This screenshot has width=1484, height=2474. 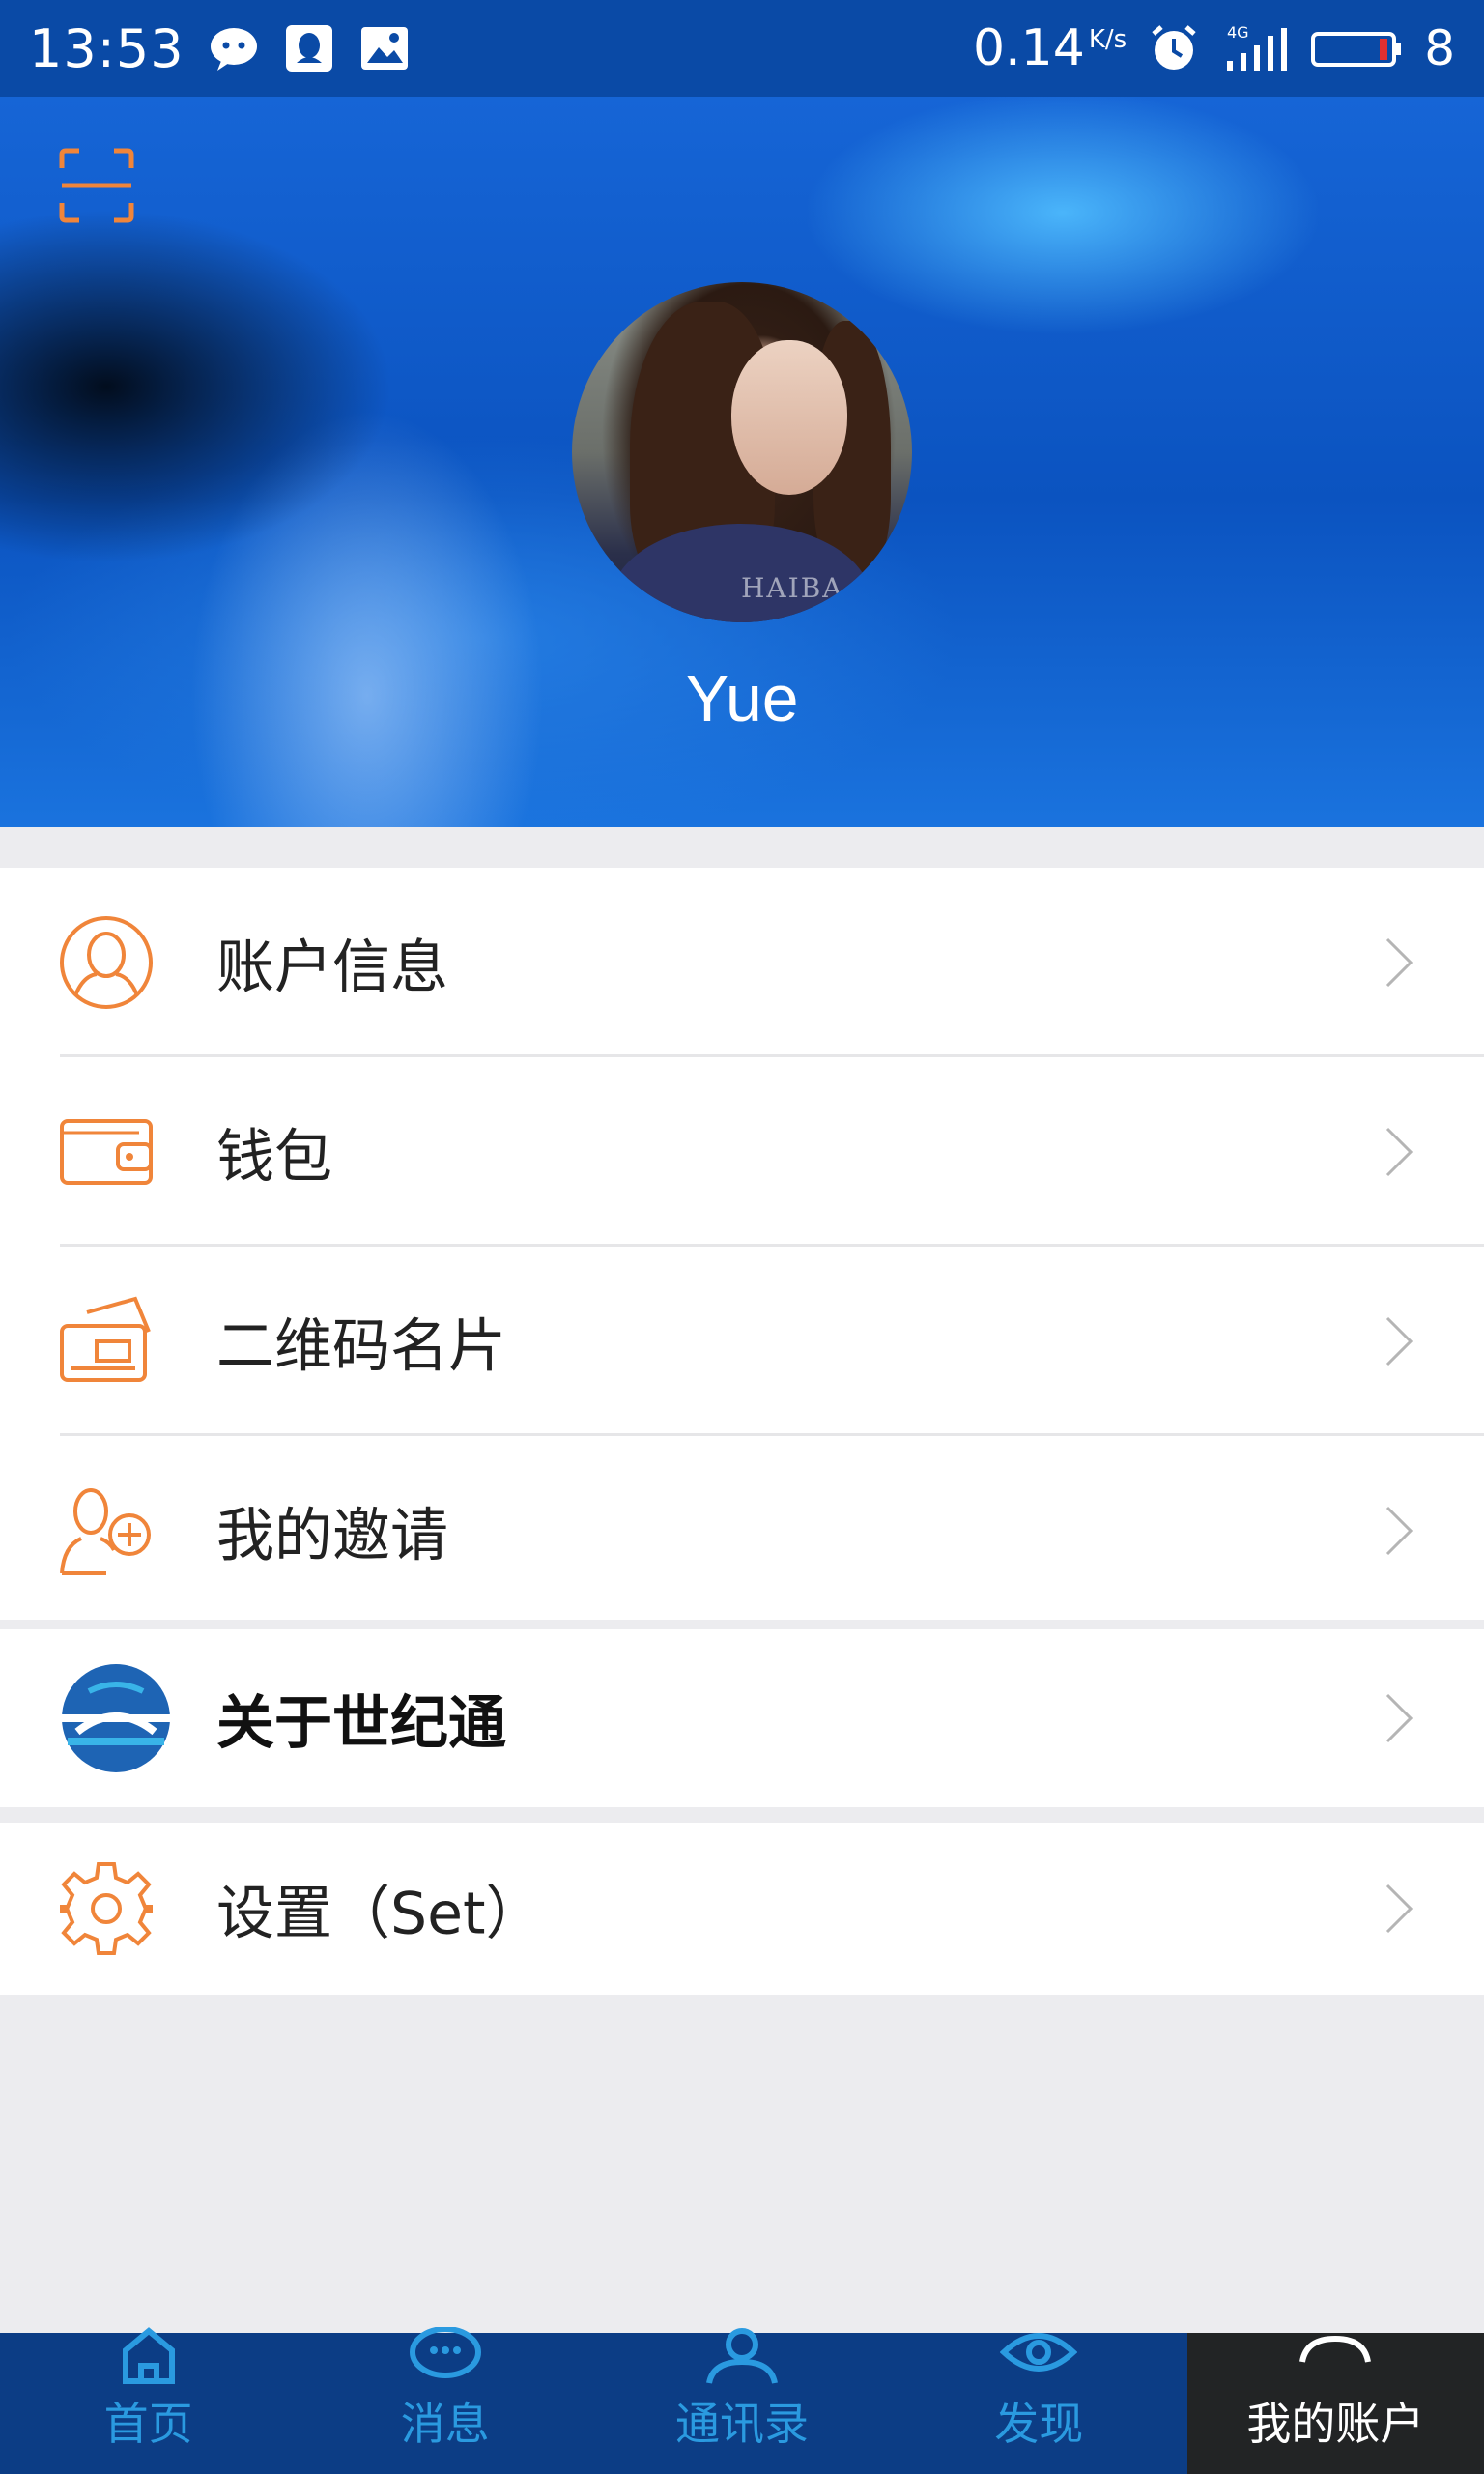 I want to click on section-gap-top, so click(x=742, y=847).